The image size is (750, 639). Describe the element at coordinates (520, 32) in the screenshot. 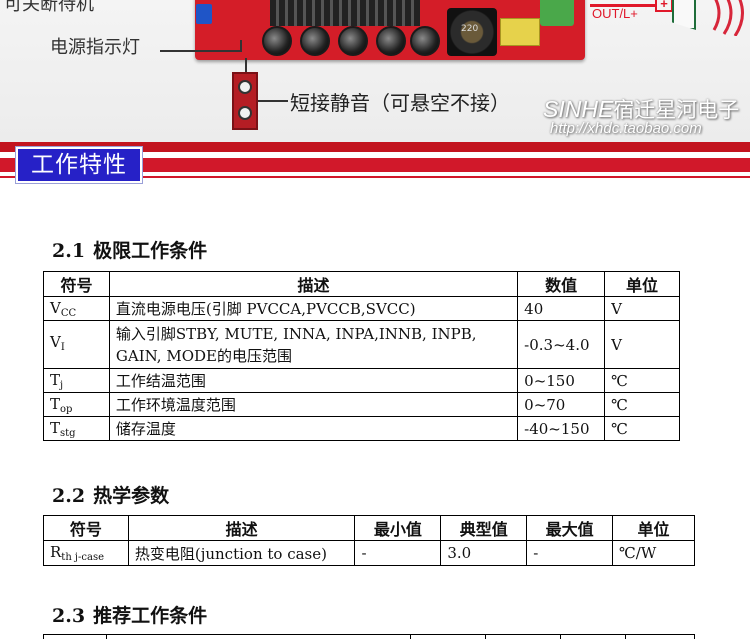

I see `yellow-capacitor` at that location.